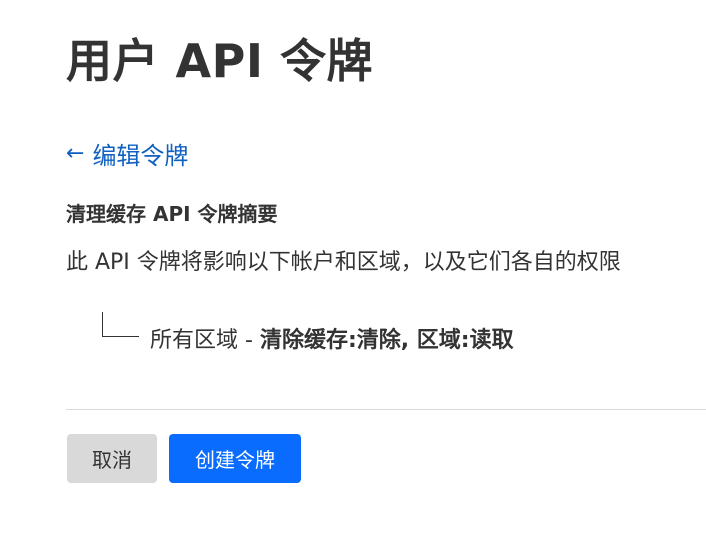  What do you see at coordinates (343, 262) in the screenshot?
I see `summary-description: 此 API 令牌将影响以下帐户和区域，以及它们各自的权限` at bounding box center [343, 262].